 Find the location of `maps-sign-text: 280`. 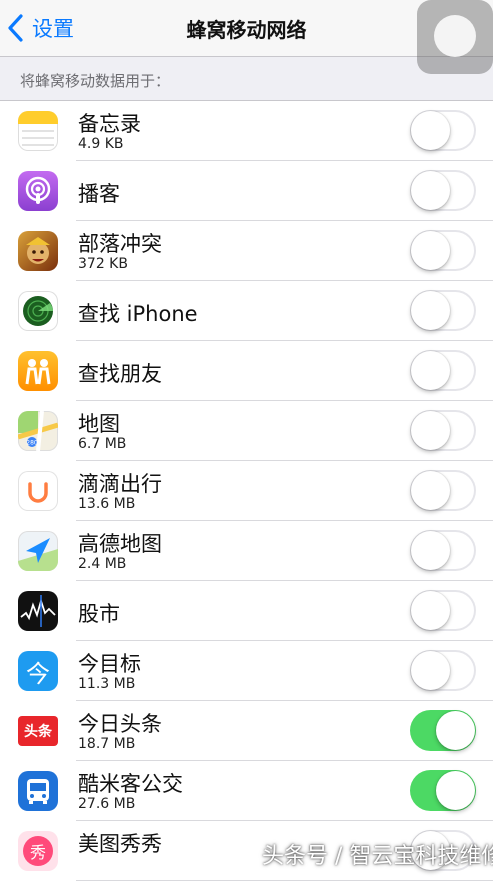

maps-sign-text: 280 is located at coordinates (32, 443).